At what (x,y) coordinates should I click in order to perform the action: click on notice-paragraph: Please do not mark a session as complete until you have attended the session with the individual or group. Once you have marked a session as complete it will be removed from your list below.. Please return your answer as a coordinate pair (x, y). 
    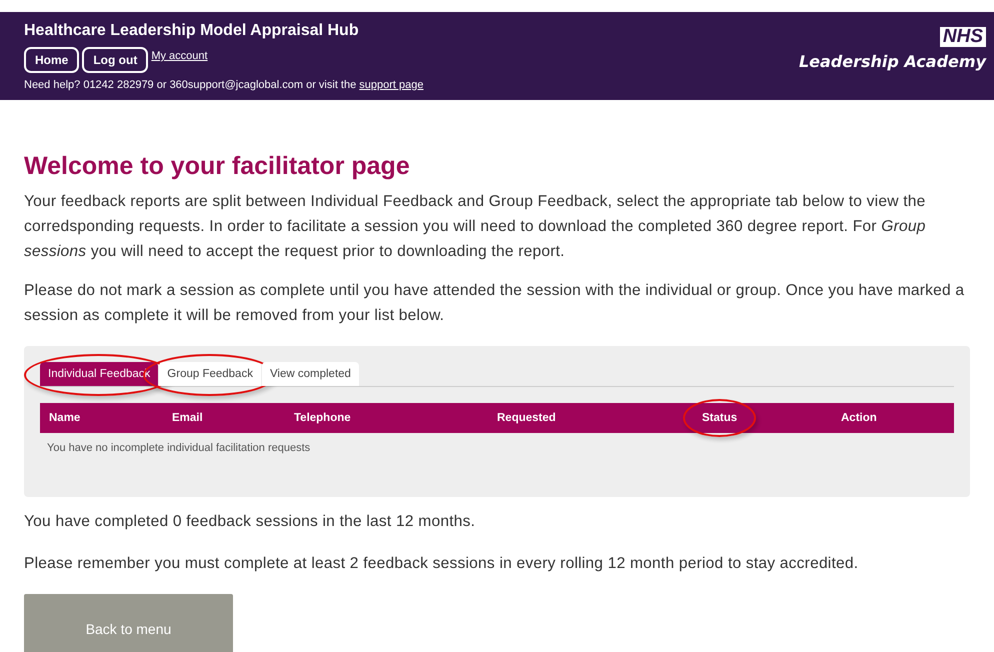
    Looking at the image, I should click on (495, 303).